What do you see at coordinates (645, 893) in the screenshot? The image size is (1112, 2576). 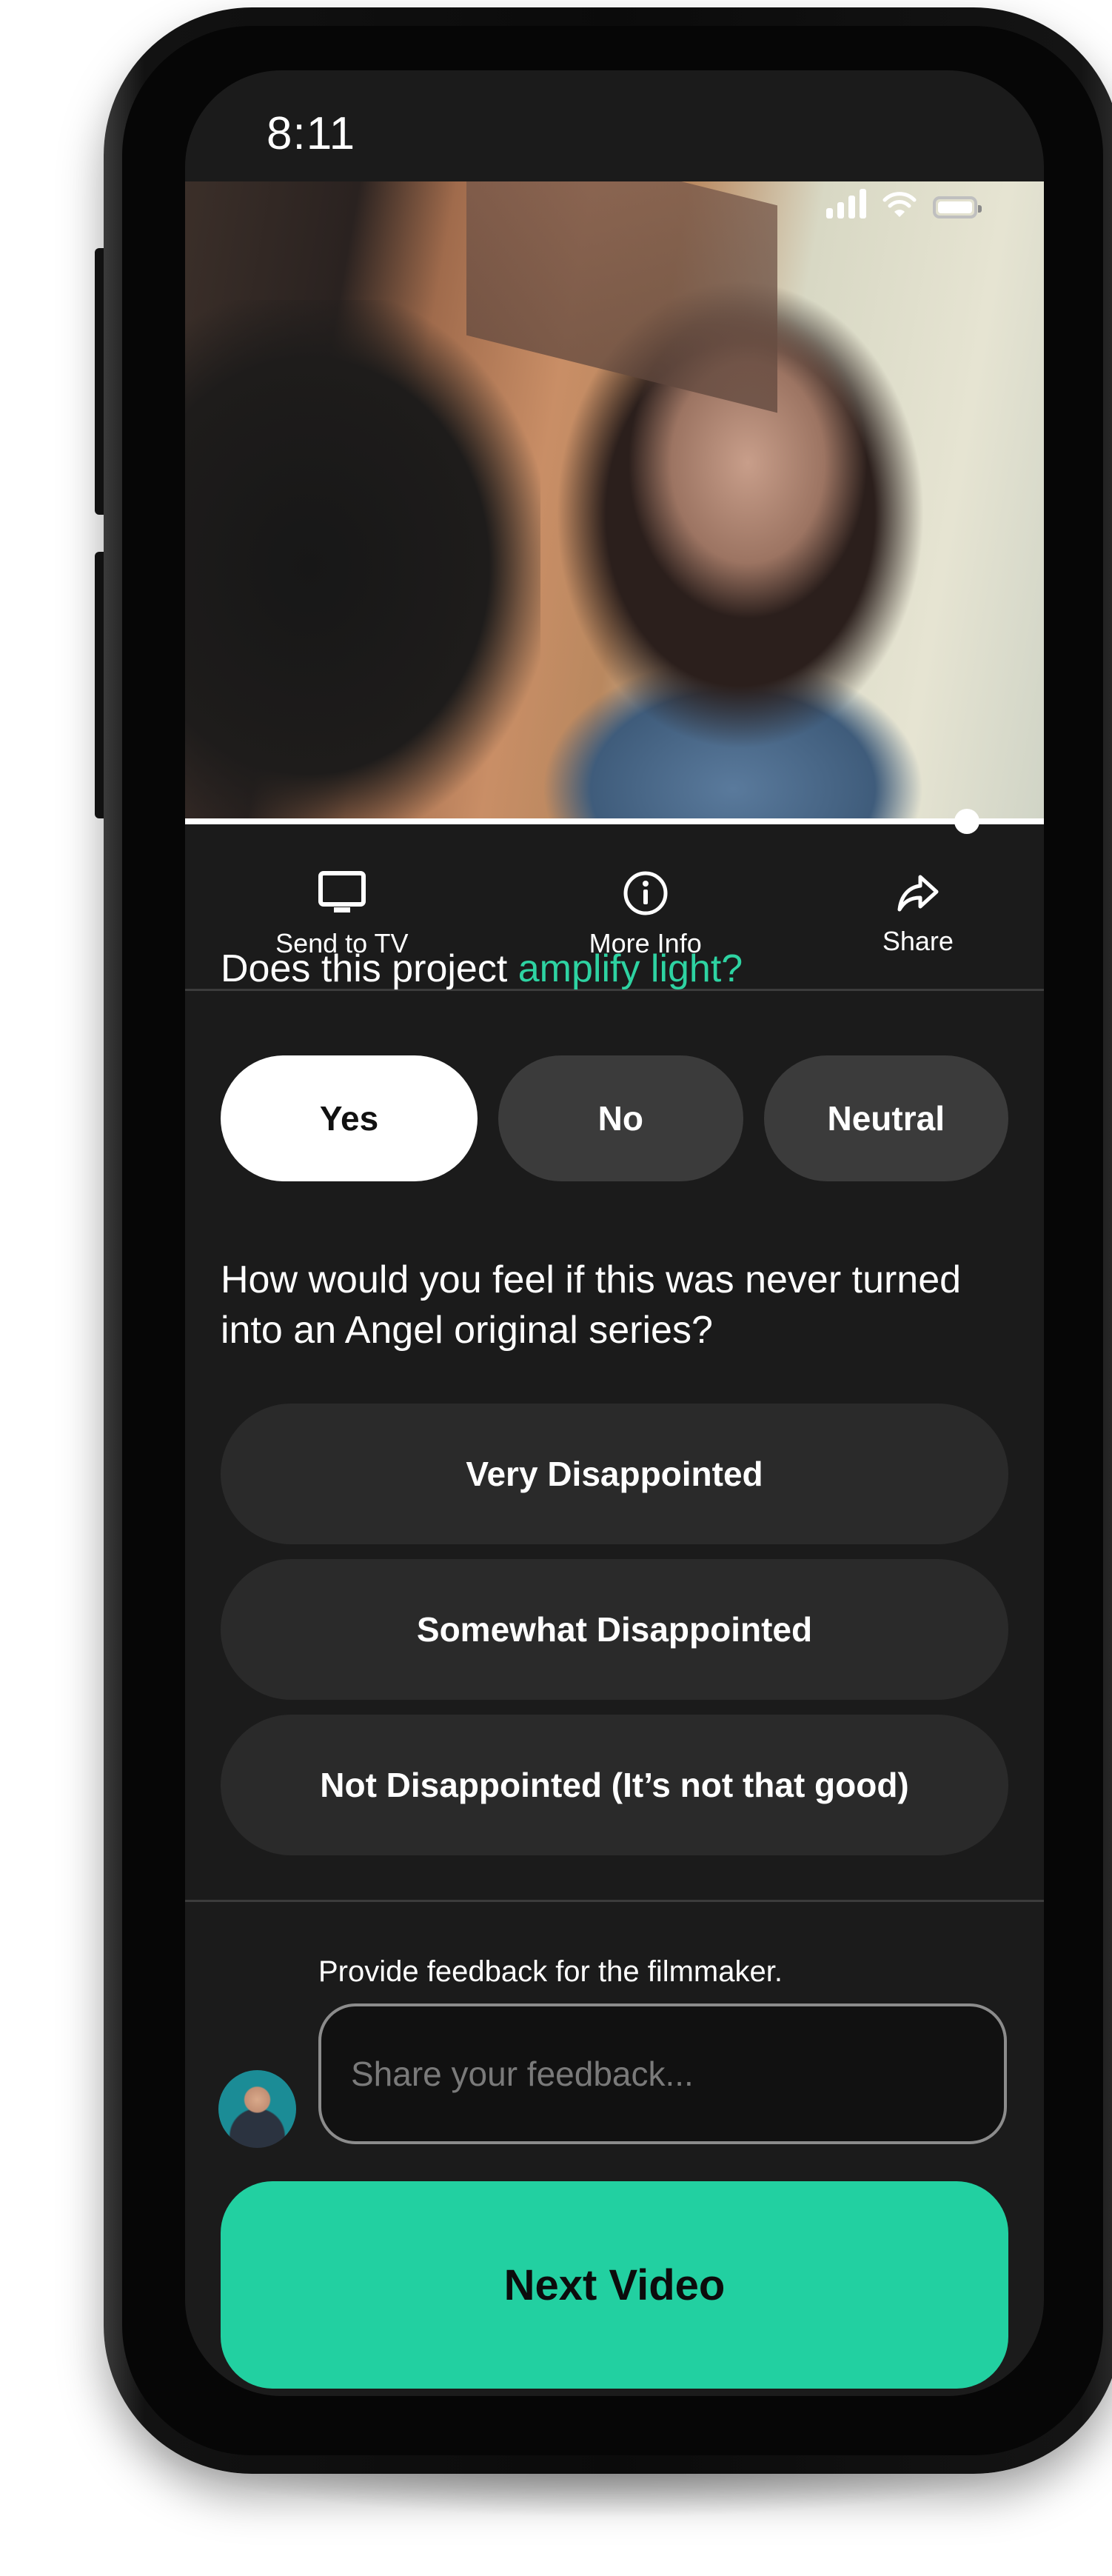 I see `info-icon` at bounding box center [645, 893].